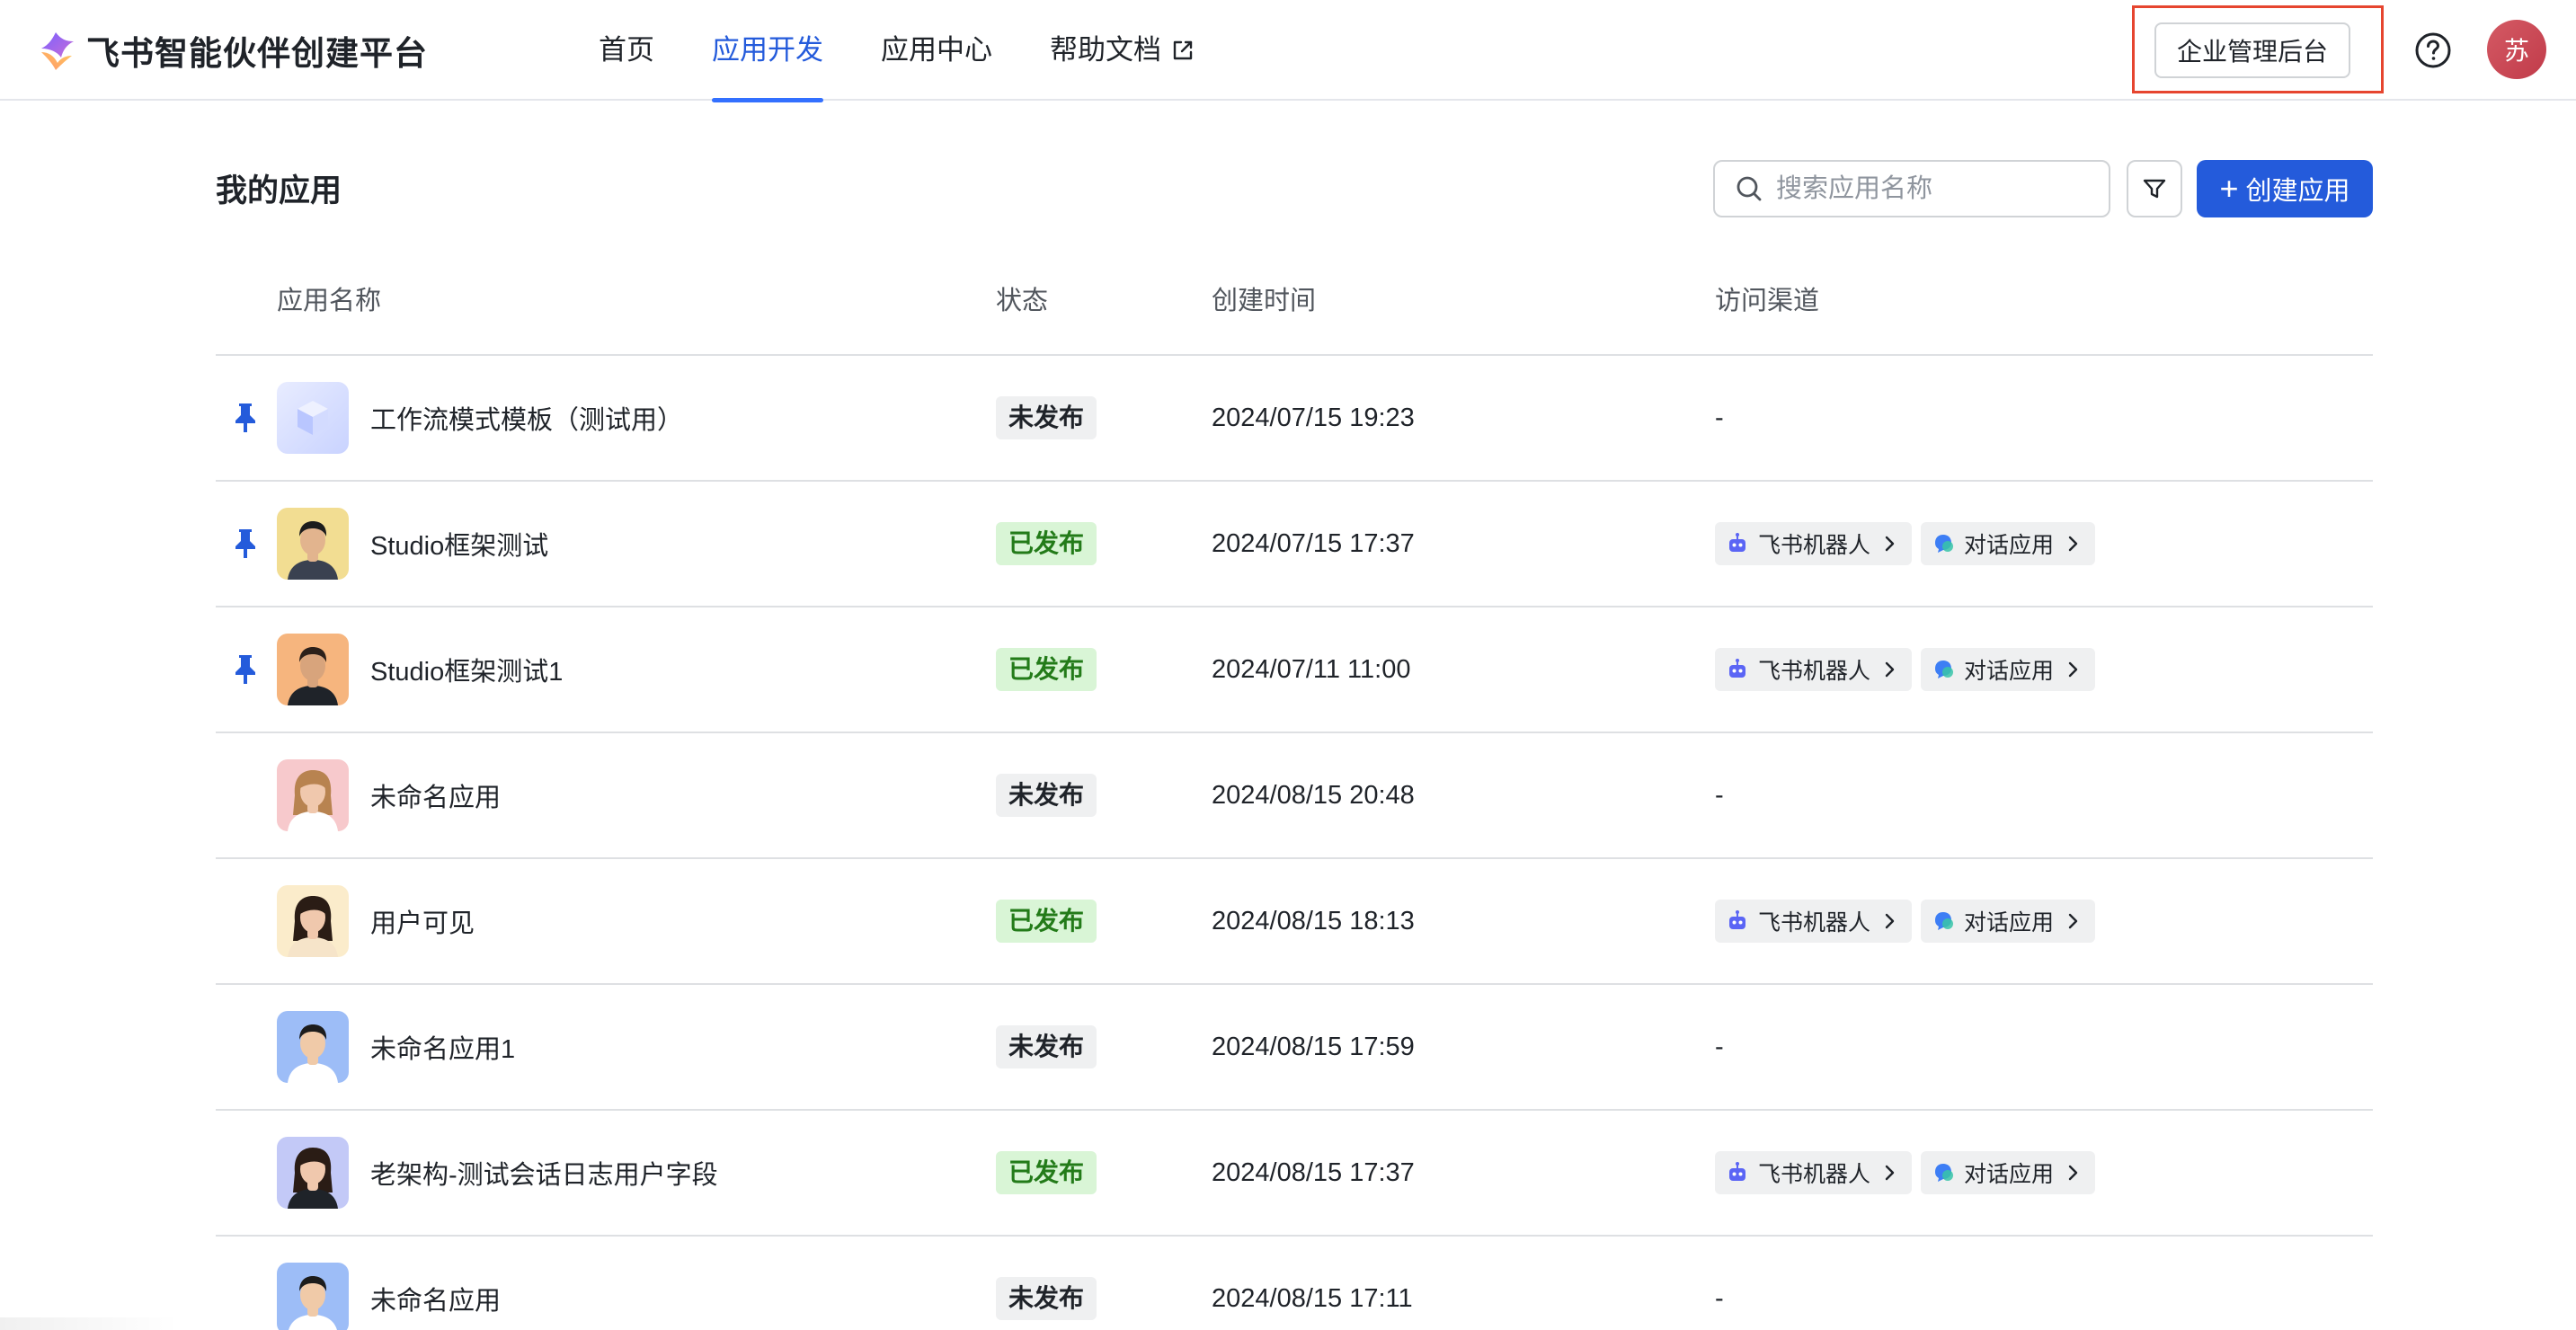 This screenshot has height=1330, width=2576. What do you see at coordinates (1023, 301) in the screenshot?
I see `column-header-status: 状态` at bounding box center [1023, 301].